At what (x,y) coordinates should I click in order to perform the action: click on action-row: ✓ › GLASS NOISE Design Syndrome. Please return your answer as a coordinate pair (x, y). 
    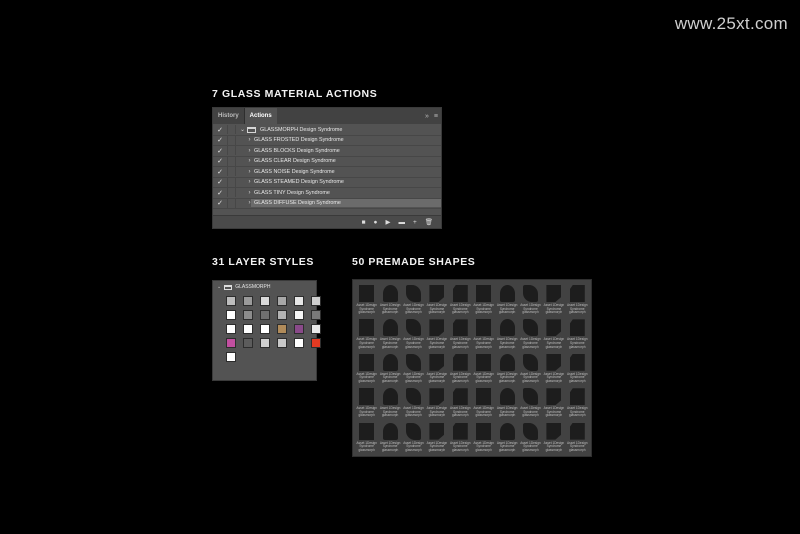
    Looking at the image, I should click on (327, 172).